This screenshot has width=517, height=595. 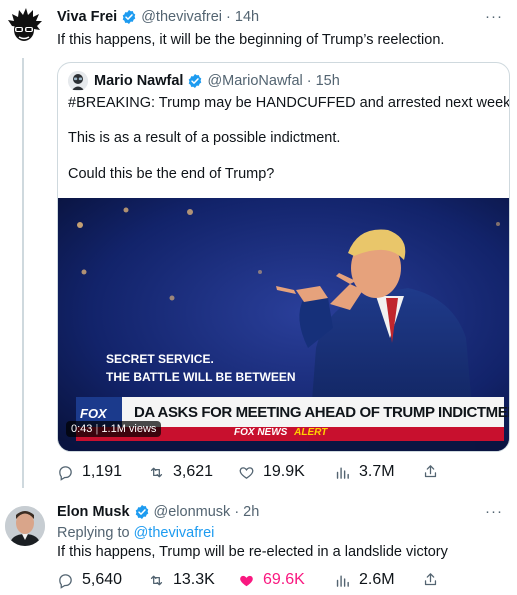 I want to click on thread-line, so click(x=23, y=273).